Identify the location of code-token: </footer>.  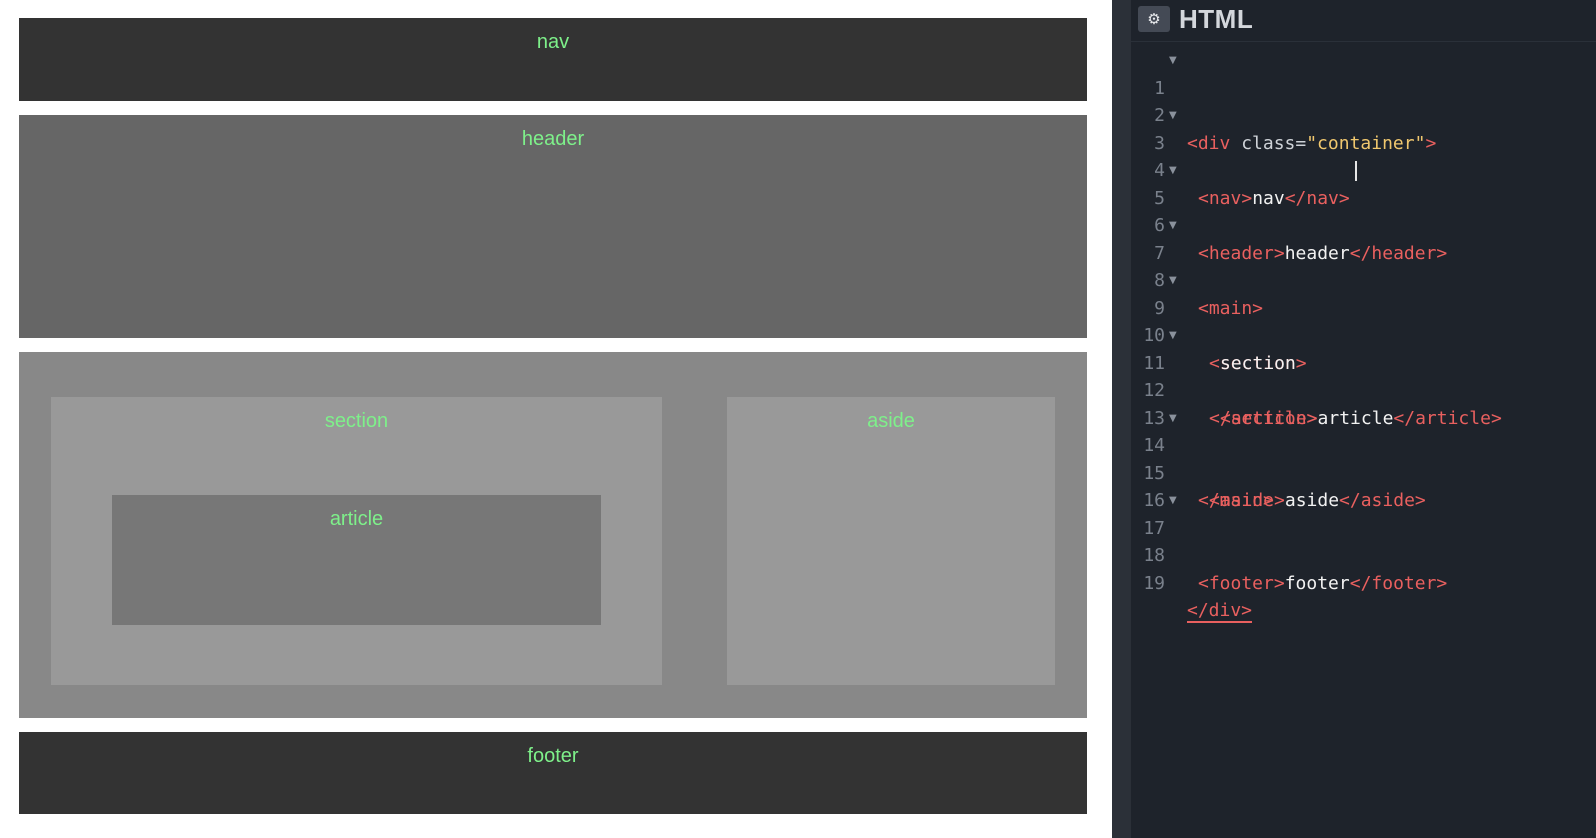
(1398, 583).